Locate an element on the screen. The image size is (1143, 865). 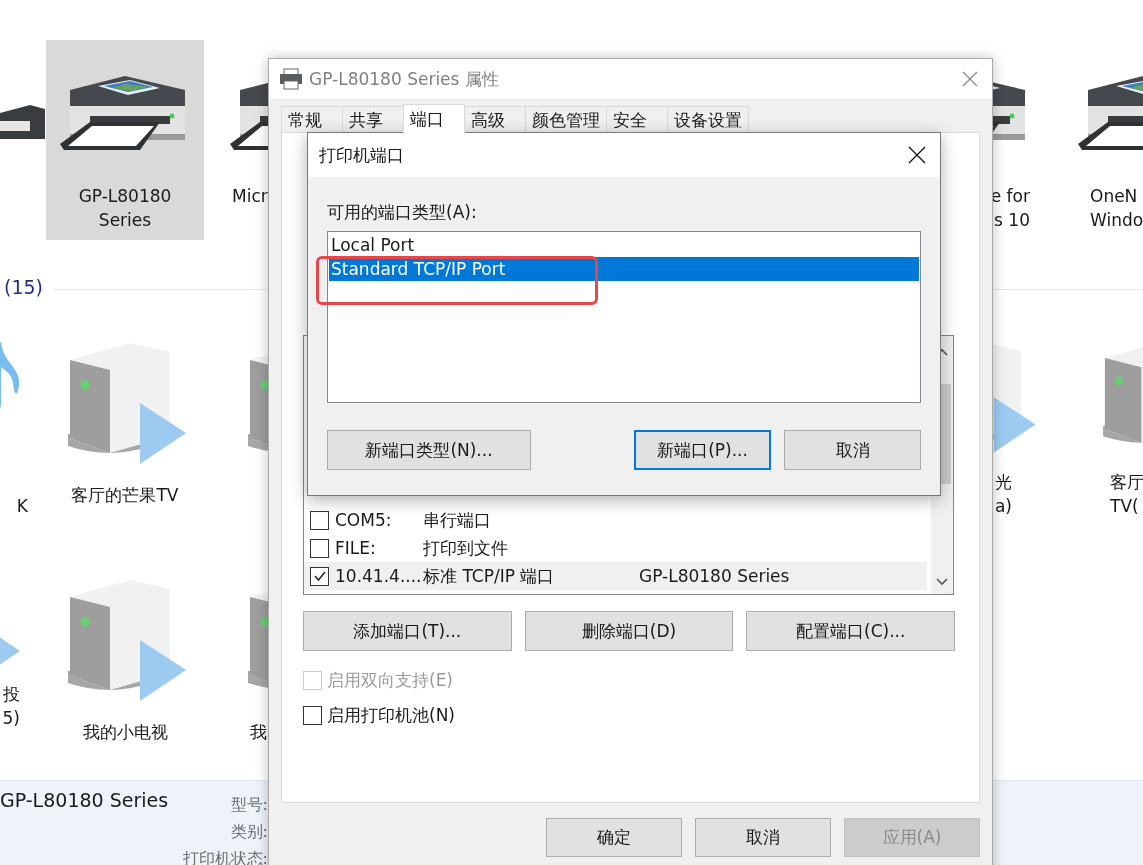
port-printer: GP-L80180 Series is located at coordinates (714, 576).